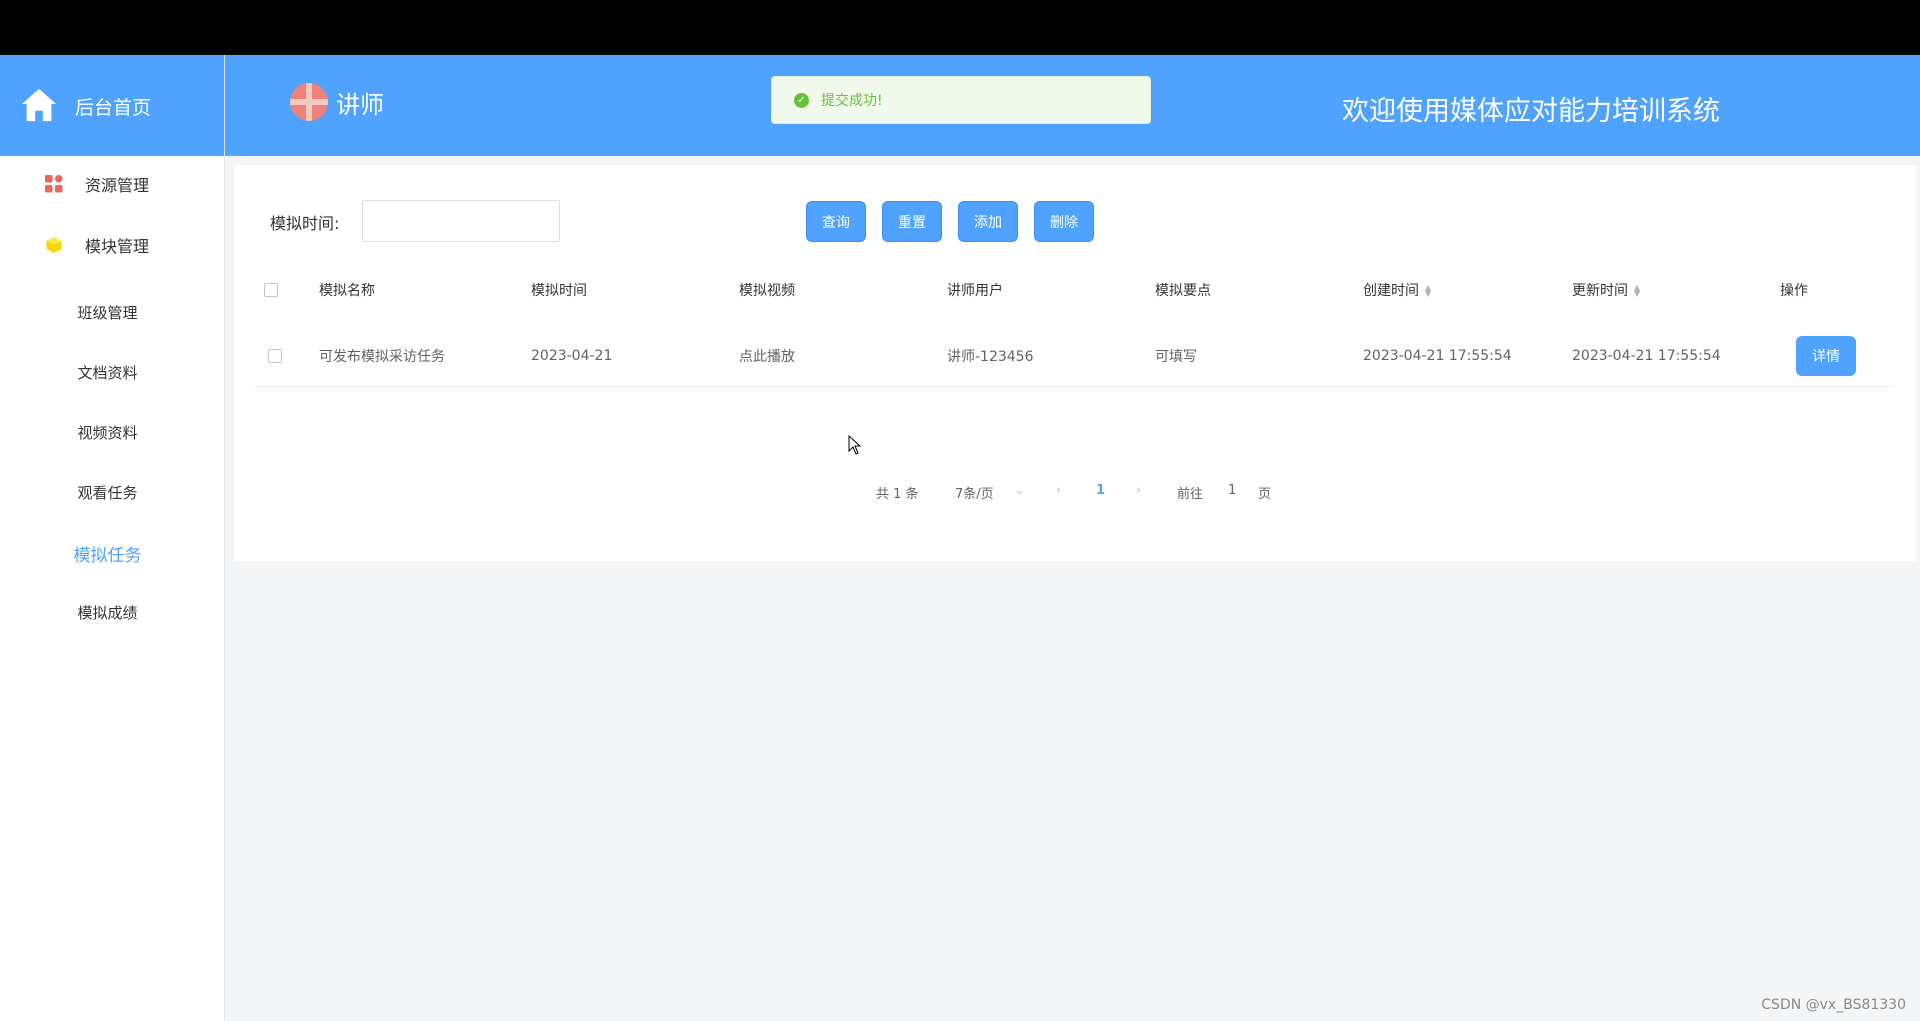  I want to click on filter-label: 模拟时间:, so click(305, 223).